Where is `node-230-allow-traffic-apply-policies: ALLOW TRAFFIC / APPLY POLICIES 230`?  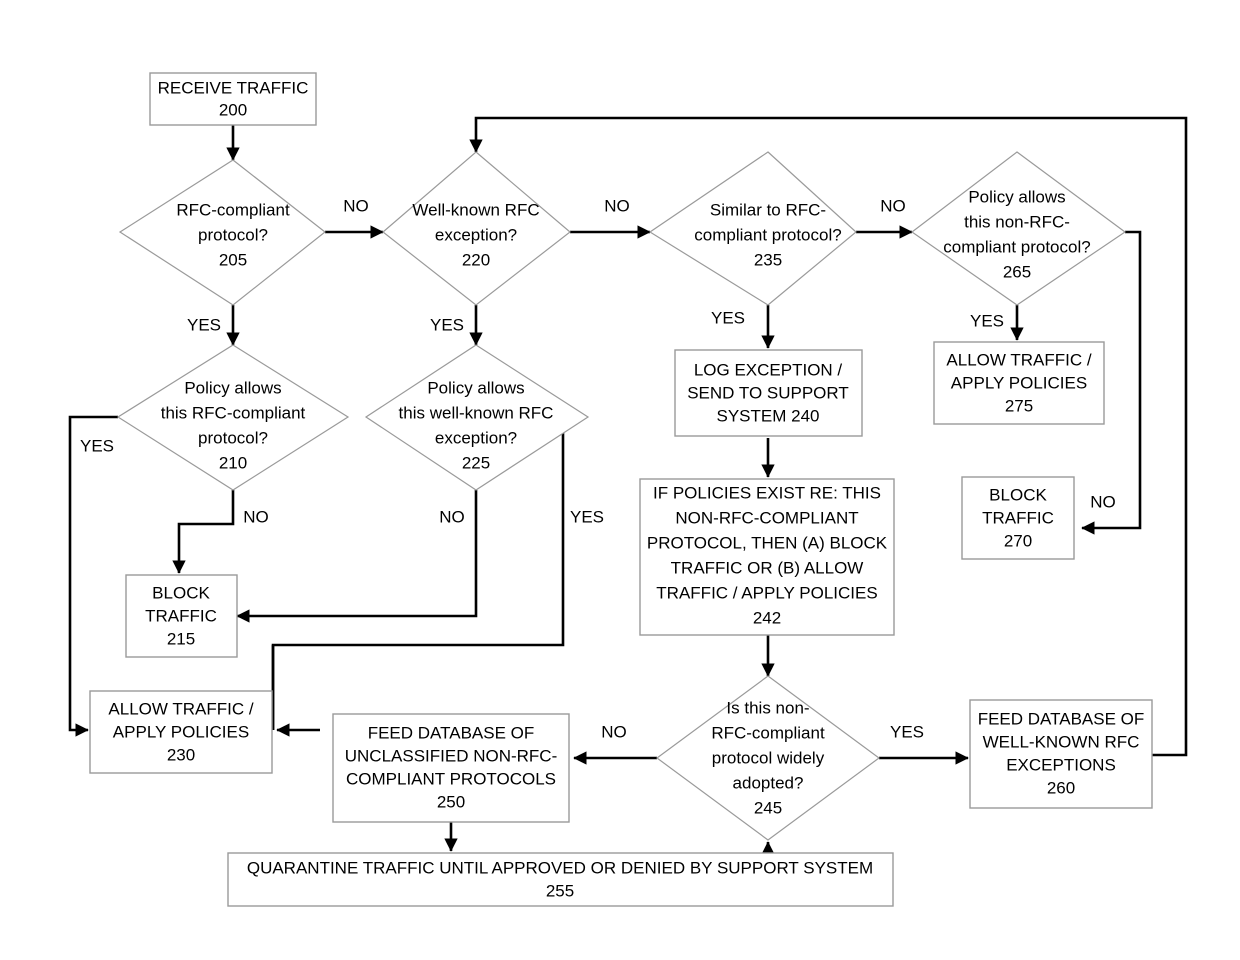 node-230-allow-traffic-apply-policies: ALLOW TRAFFIC / APPLY POLICIES 230 is located at coordinates (181, 732).